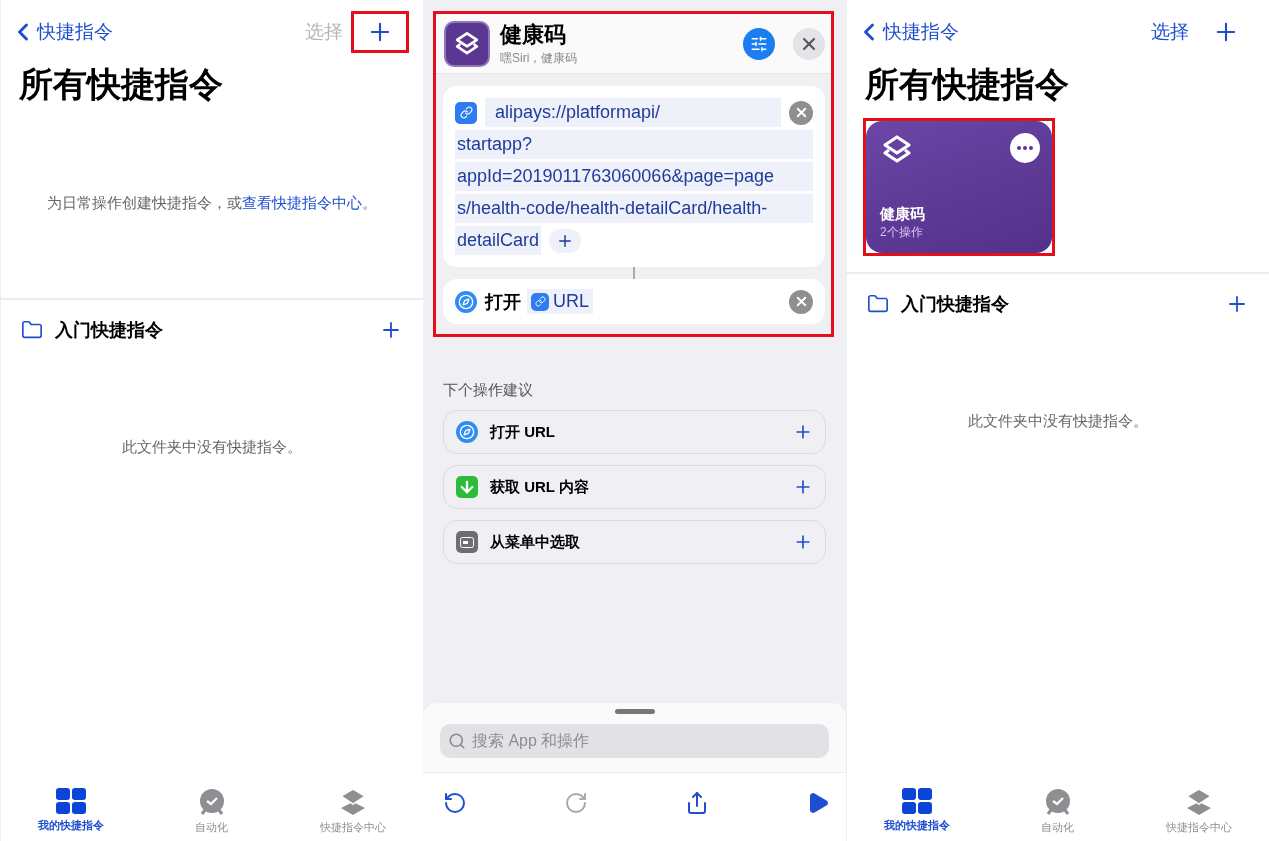 The width and height of the screenshot is (1269, 841). I want to click on select-button: 选择, so click(1170, 32).